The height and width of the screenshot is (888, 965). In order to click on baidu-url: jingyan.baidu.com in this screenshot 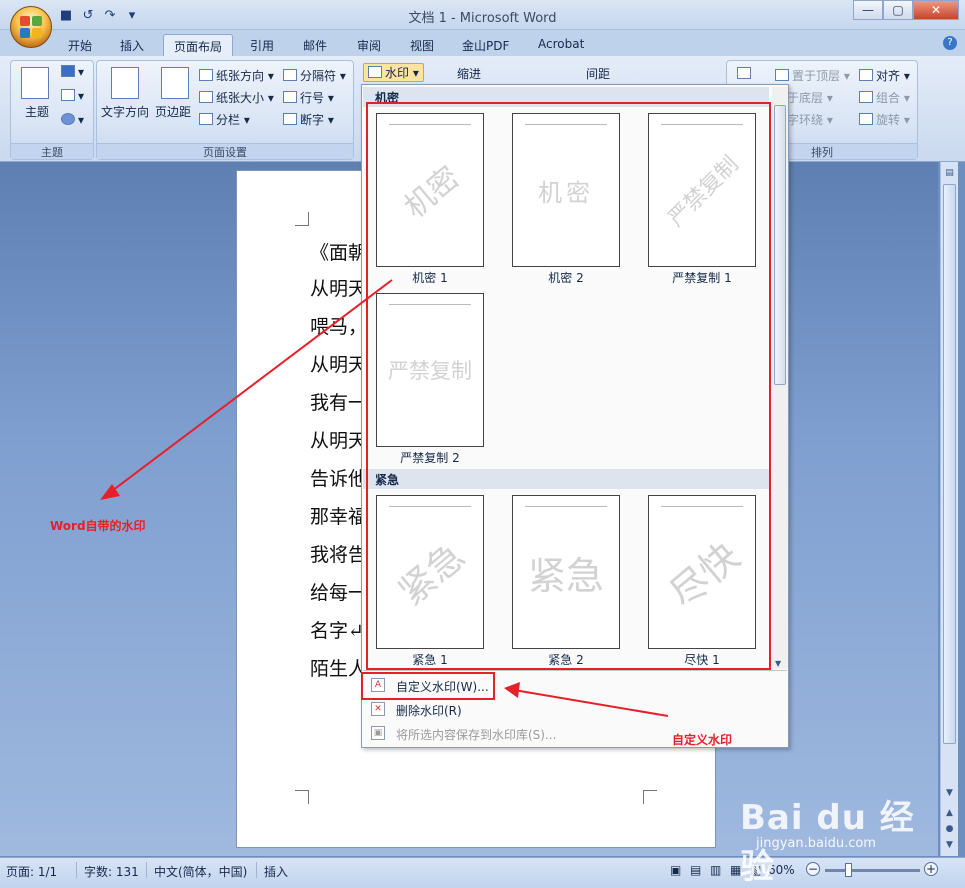, I will do `click(816, 843)`.